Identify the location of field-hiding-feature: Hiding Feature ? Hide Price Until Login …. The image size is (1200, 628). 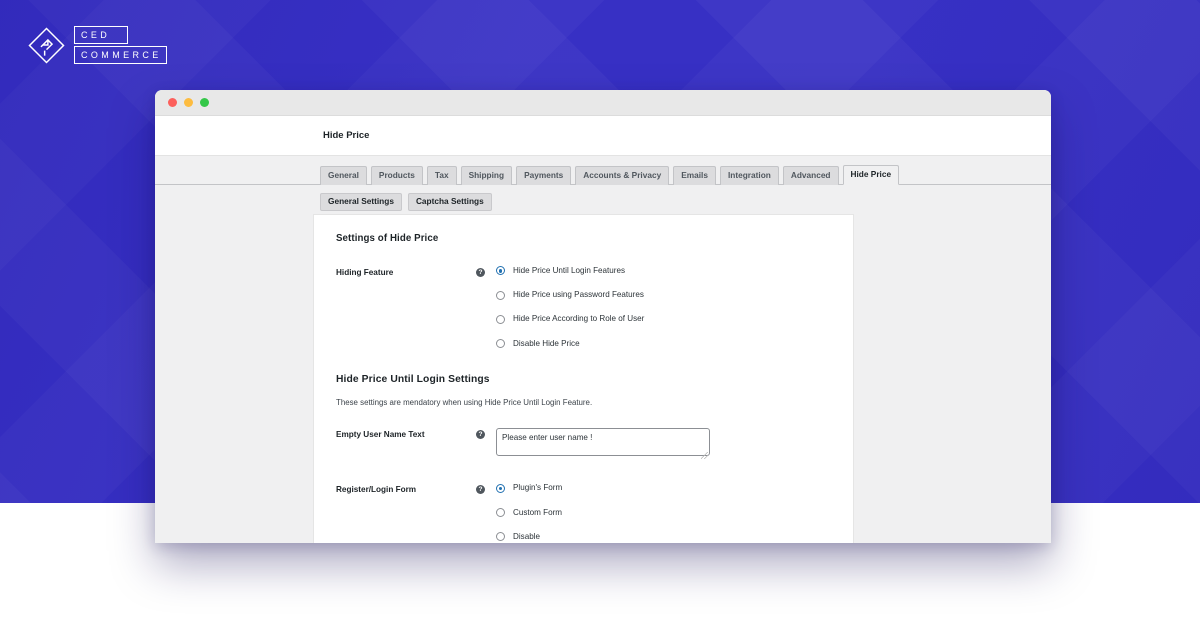
(583, 307).